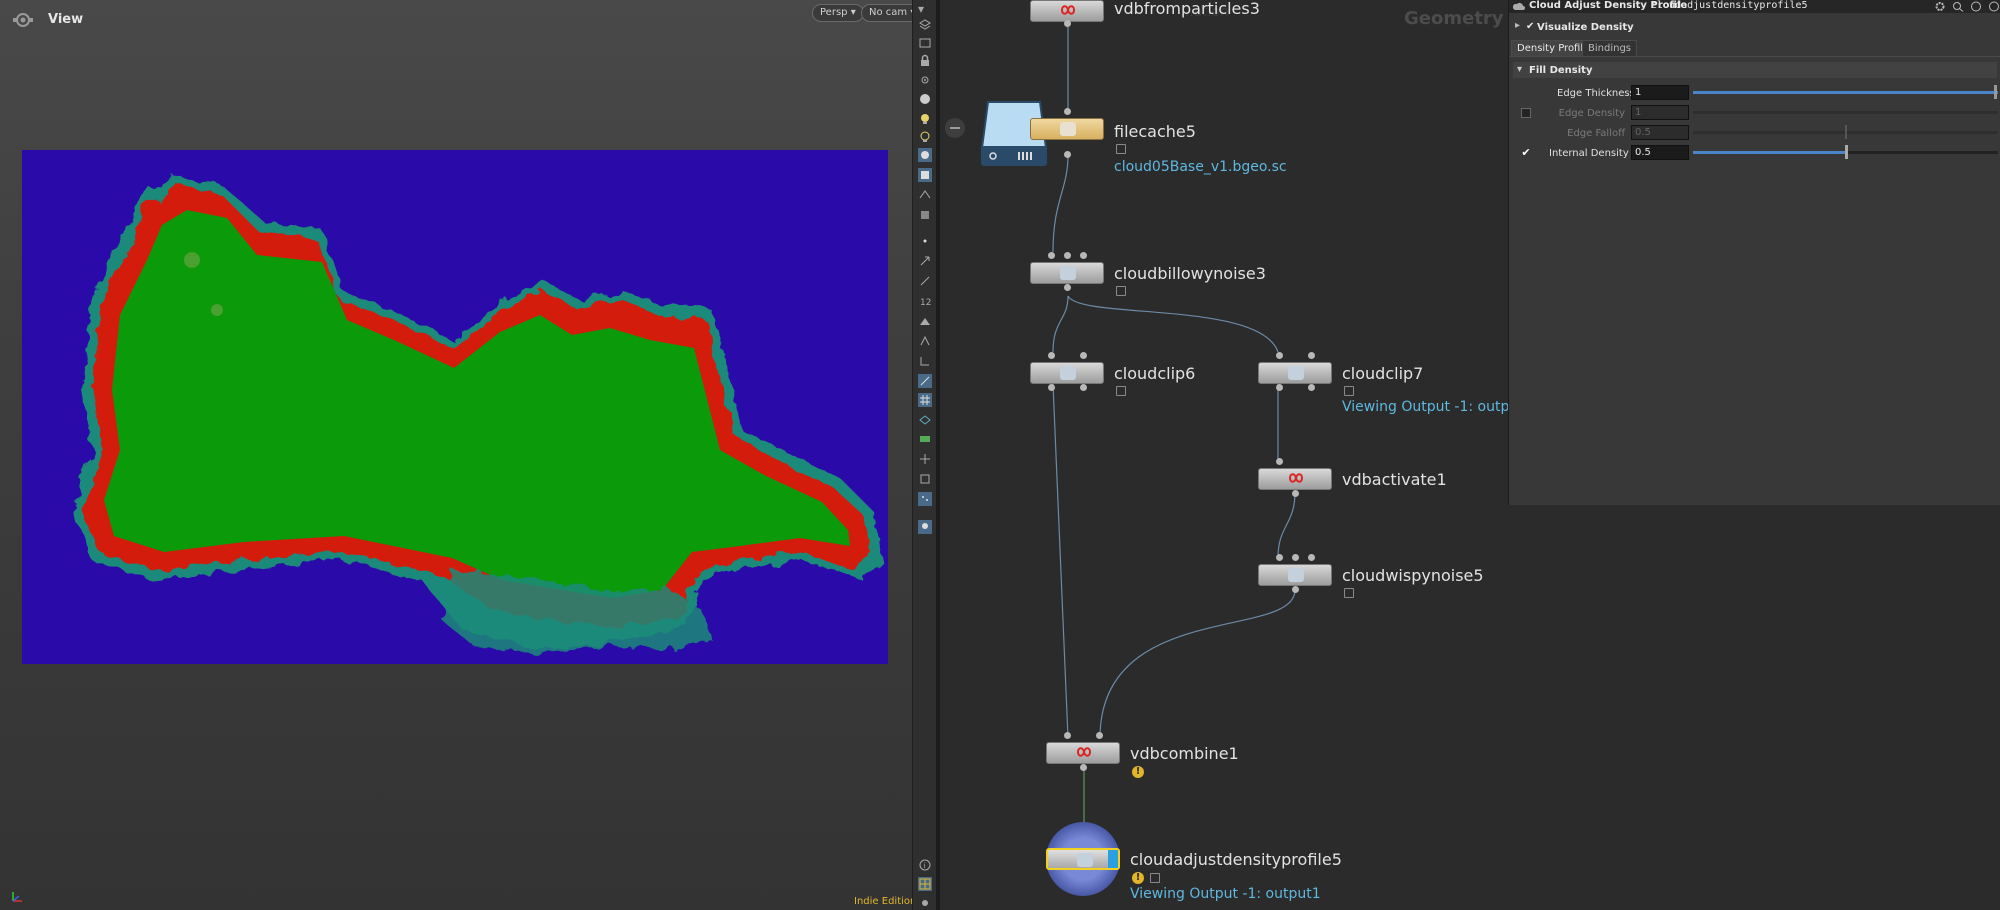 This screenshot has height=910, width=2000. What do you see at coordinates (1295, 373) in the screenshot?
I see `node-cloudclip7` at bounding box center [1295, 373].